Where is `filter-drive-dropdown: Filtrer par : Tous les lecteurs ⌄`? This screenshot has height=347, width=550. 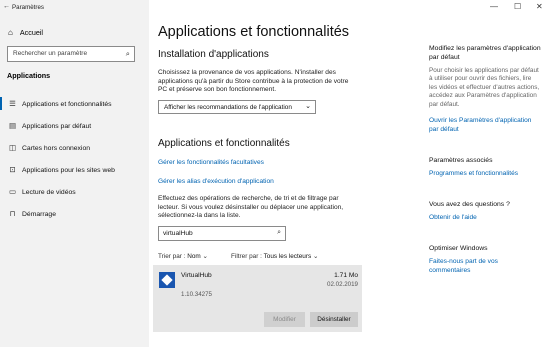 filter-drive-dropdown: Filtrer par : Tous les lecteurs ⌄ is located at coordinates (274, 256).